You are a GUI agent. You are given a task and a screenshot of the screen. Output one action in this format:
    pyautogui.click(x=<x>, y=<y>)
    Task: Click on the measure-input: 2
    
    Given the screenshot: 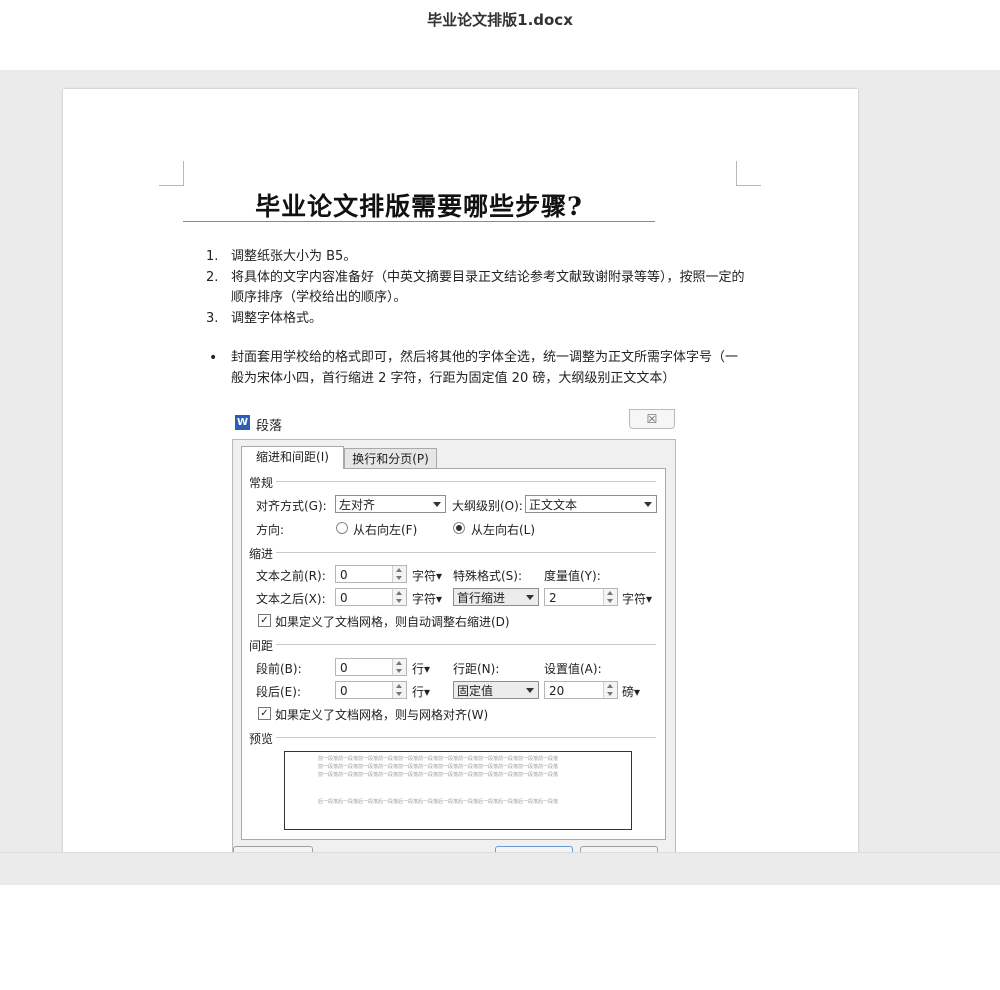 What is the action you would take?
    pyautogui.click(x=581, y=597)
    